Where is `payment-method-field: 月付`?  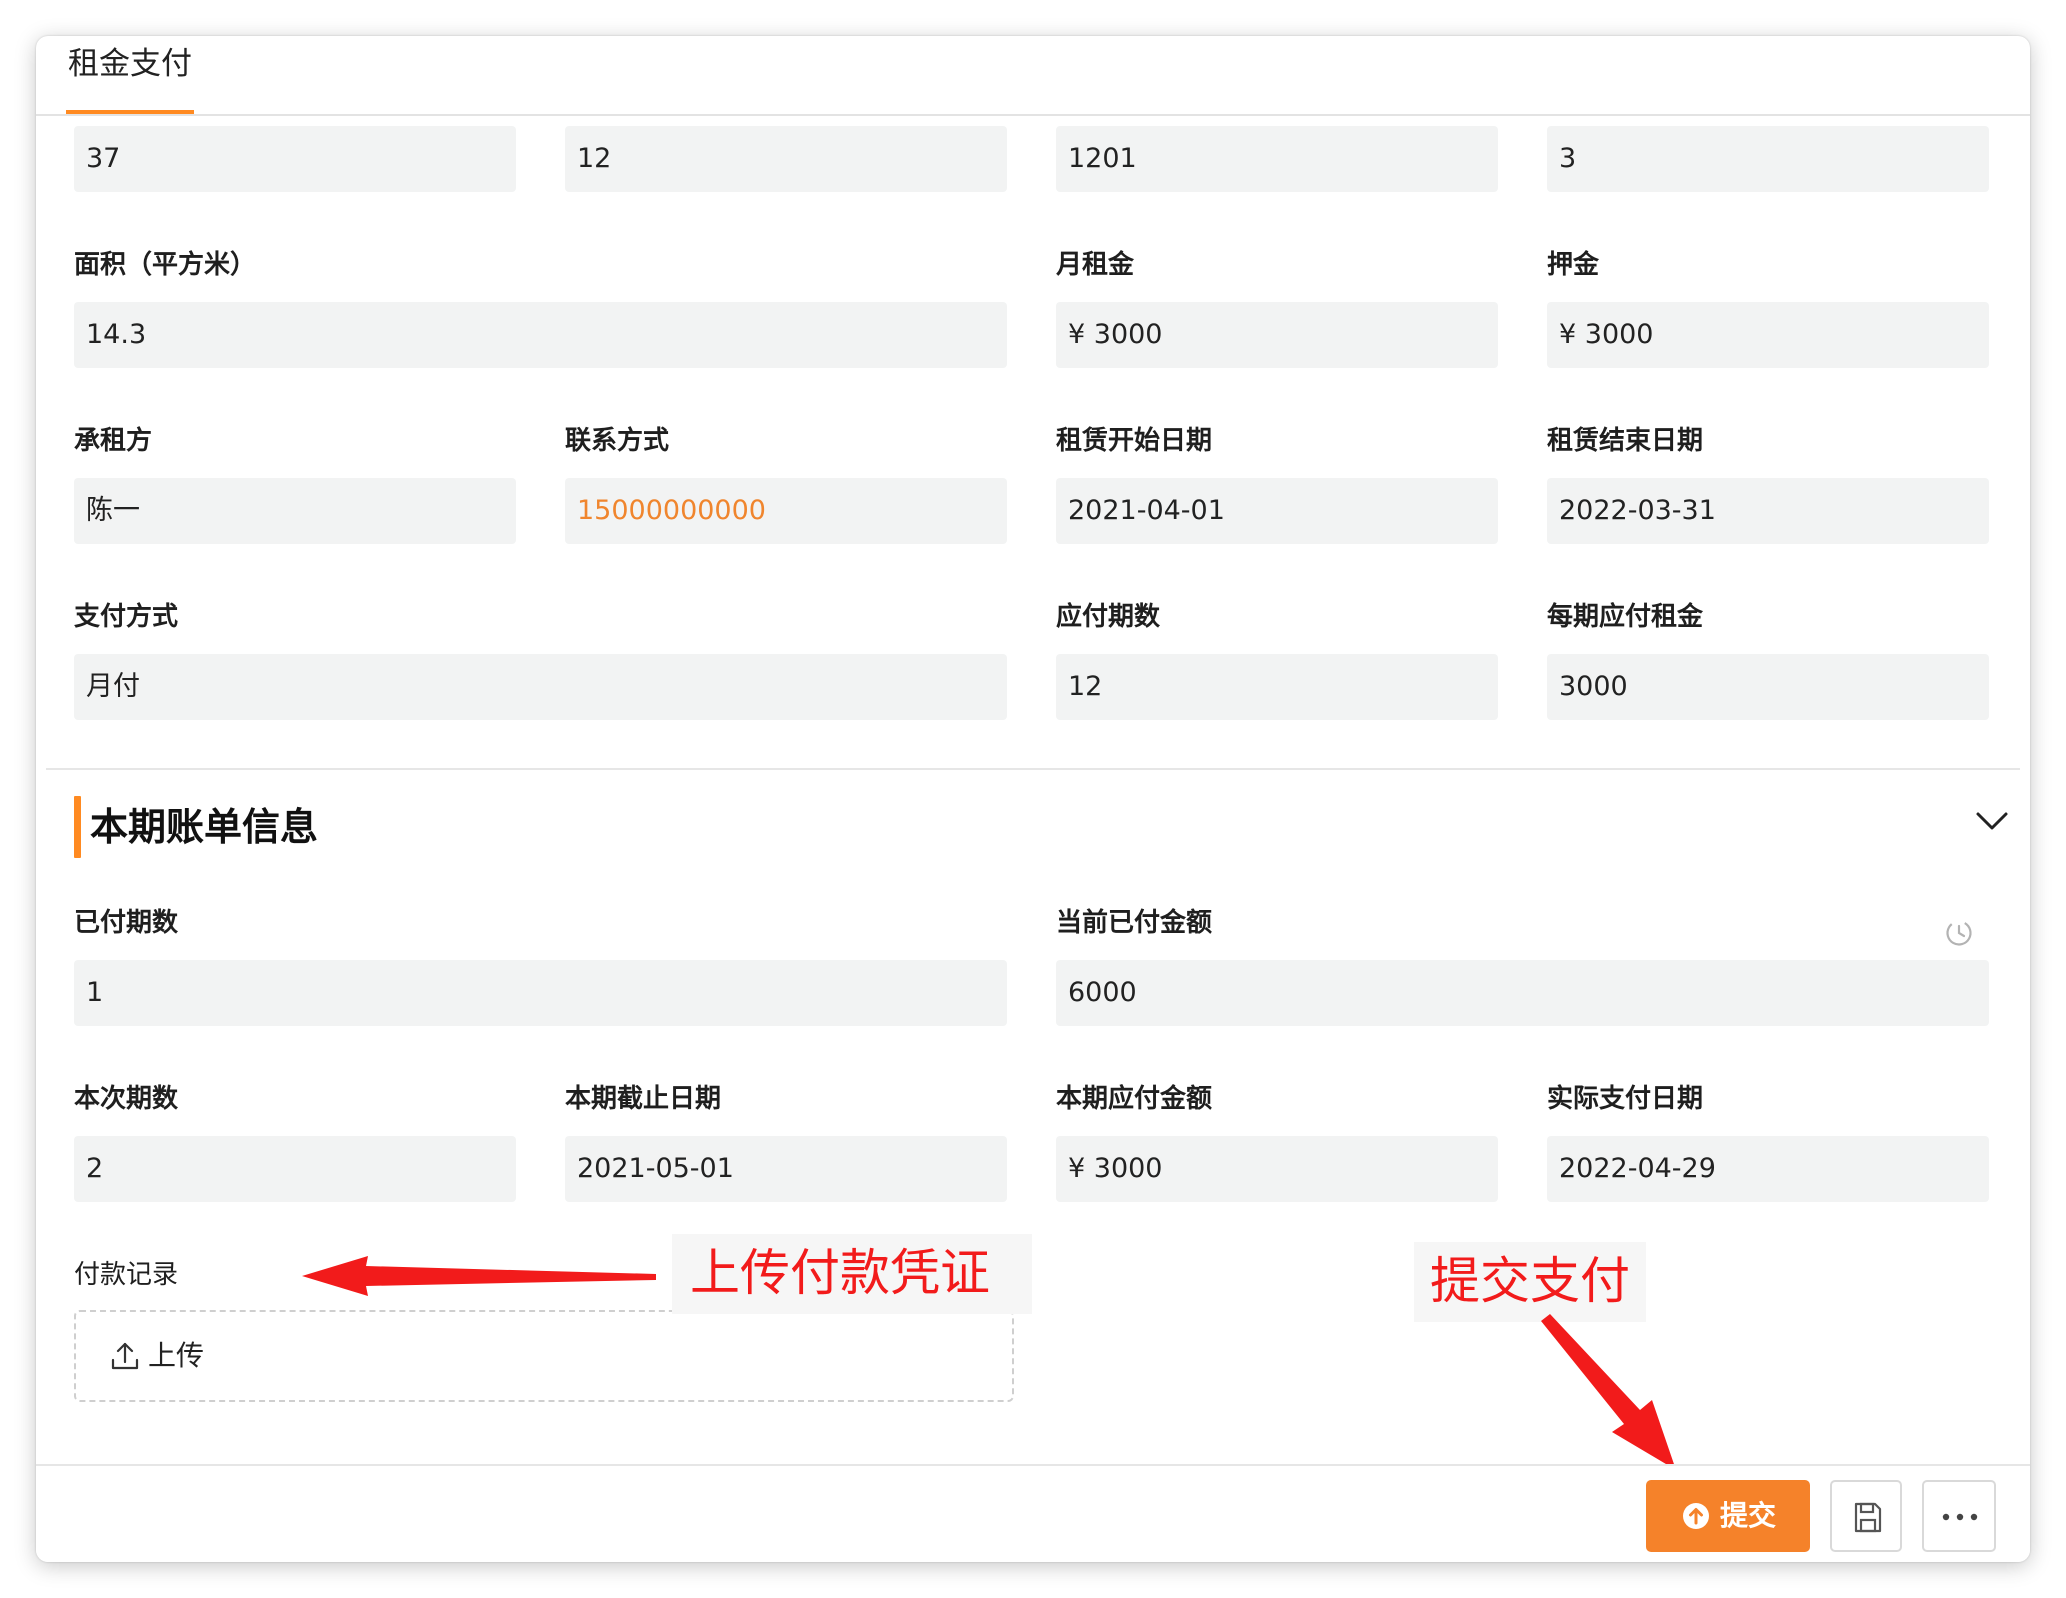 payment-method-field: 月付 is located at coordinates (540, 687).